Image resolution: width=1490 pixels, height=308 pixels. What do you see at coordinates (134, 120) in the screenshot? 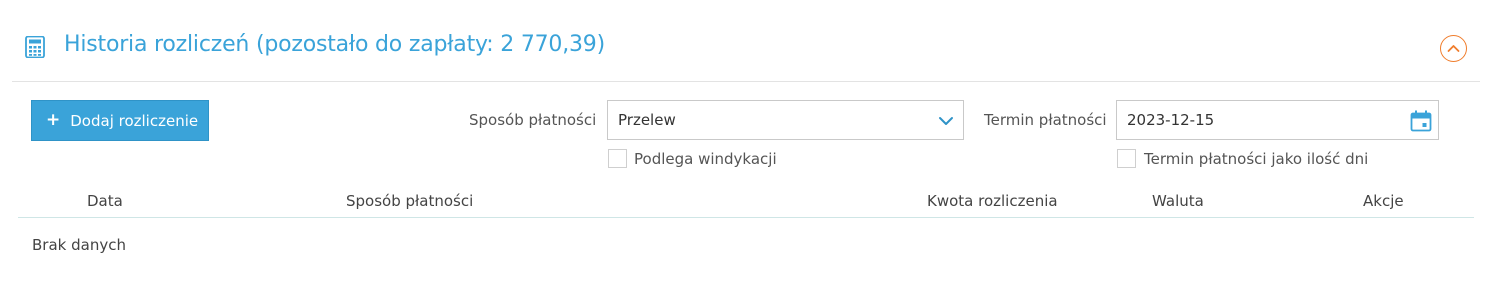
I see `add-settlement-label: Dodaj rozliczenie` at bounding box center [134, 120].